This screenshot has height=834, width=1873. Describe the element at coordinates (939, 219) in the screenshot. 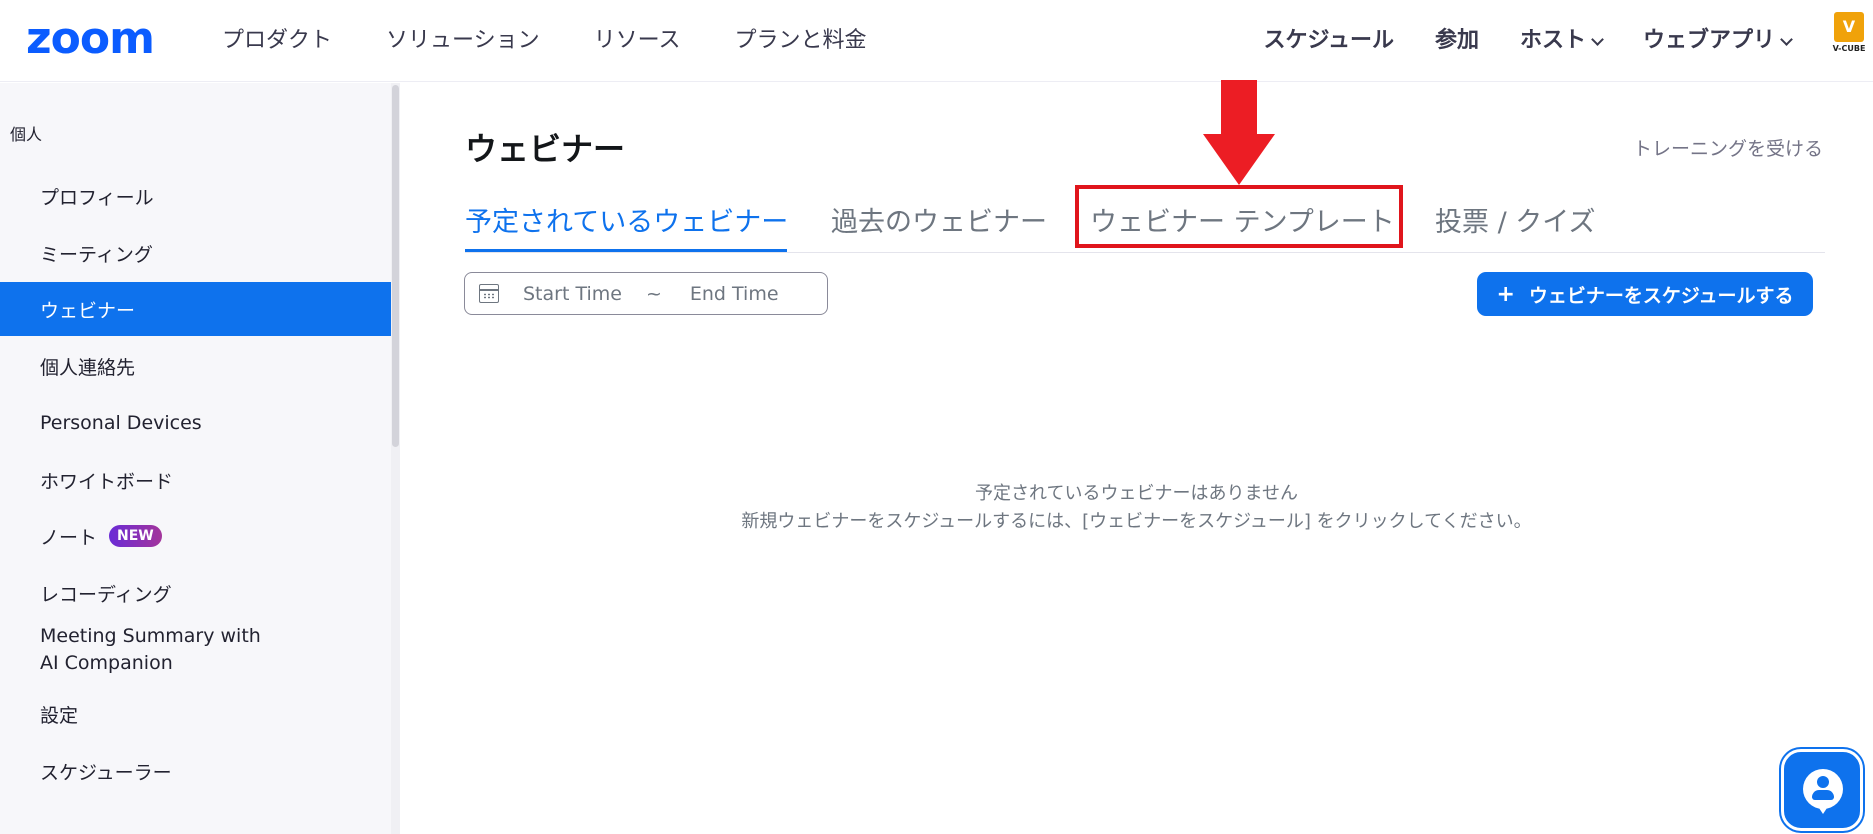

I see `tab-previous-webinars: 過去のウェビナー` at that location.